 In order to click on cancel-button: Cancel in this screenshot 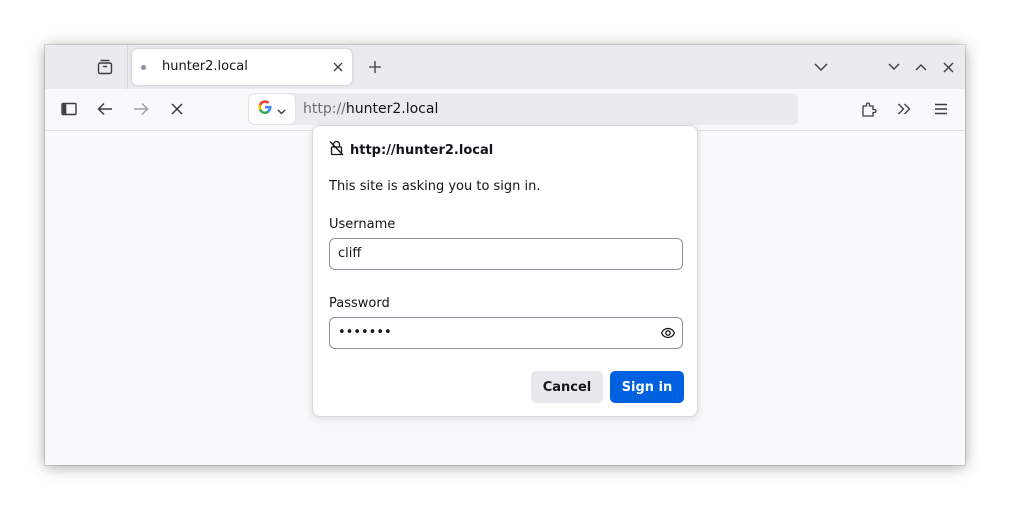, I will do `click(567, 387)`.